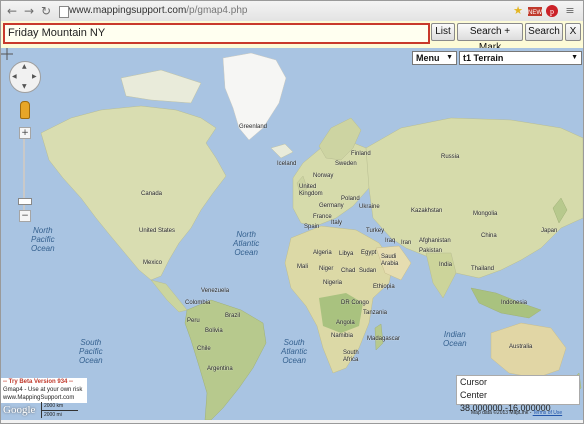 This screenshot has width=584, height=424. What do you see at coordinates (91, 351) in the screenshot?
I see `ocean-label-south-pacific: South Pacific Ocean` at bounding box center [91, 351].